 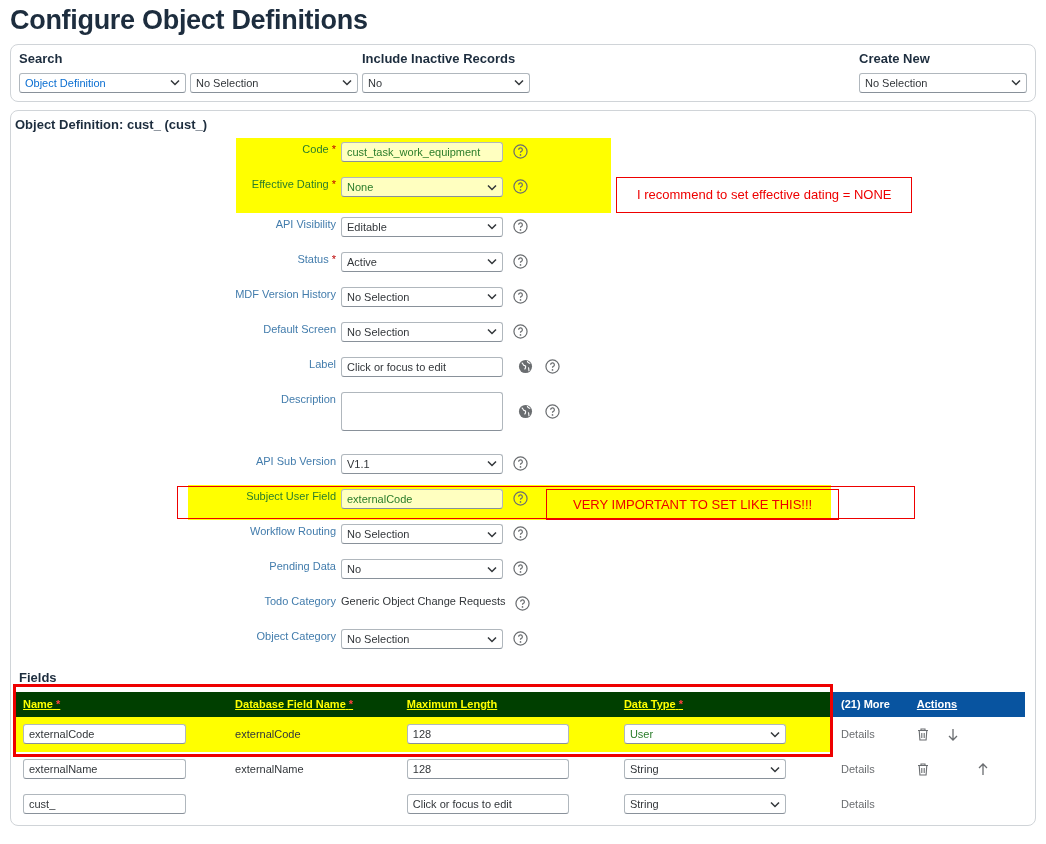 What do you see at coordinates (952, 734) in the screenshot?
I see `arrow-down-icon` at bounding box center [952, 734].